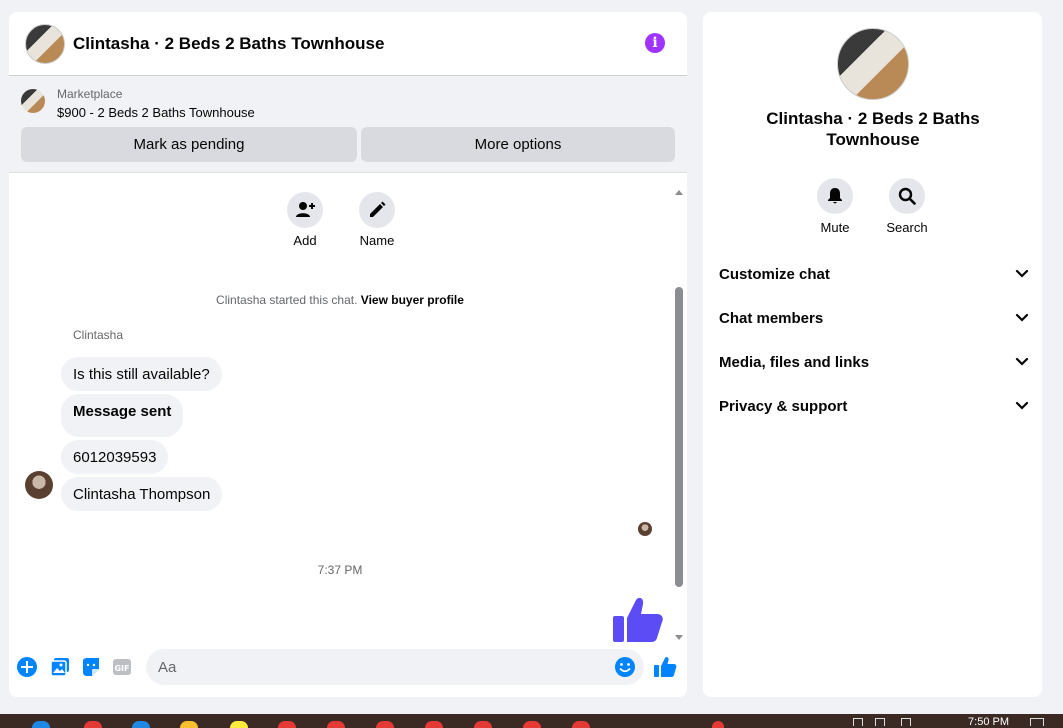 Image resolution: width=1063 pixels, height=728 pixels. What do you see at coordinates (287, 300) in the screenshot?
I see `system-text: Clintasha started this chat.` at bounding box center [287, 300].